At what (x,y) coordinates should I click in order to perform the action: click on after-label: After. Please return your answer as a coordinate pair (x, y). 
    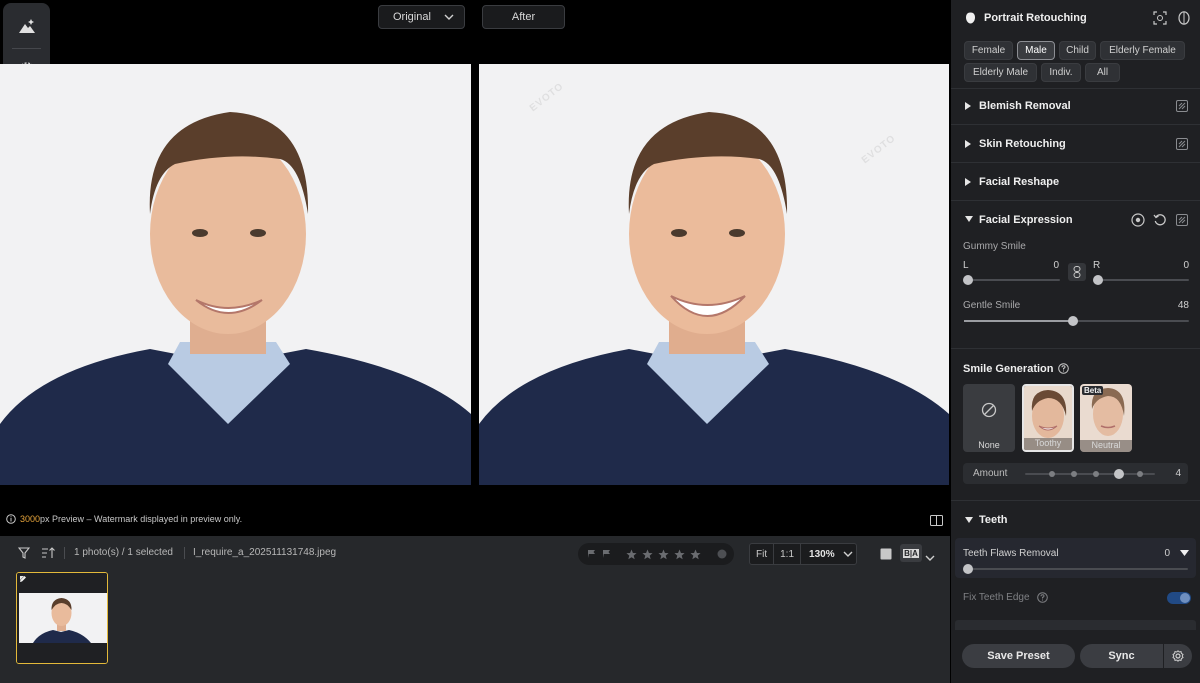
    Looking at the image, I should click on (523, 17).